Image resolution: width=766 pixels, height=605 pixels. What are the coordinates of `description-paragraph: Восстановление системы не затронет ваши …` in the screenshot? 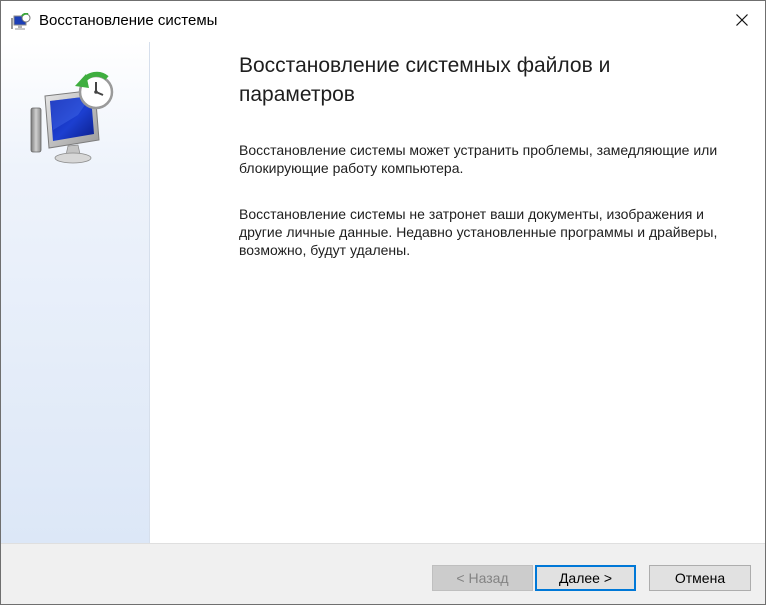 It's located at (478, 232).